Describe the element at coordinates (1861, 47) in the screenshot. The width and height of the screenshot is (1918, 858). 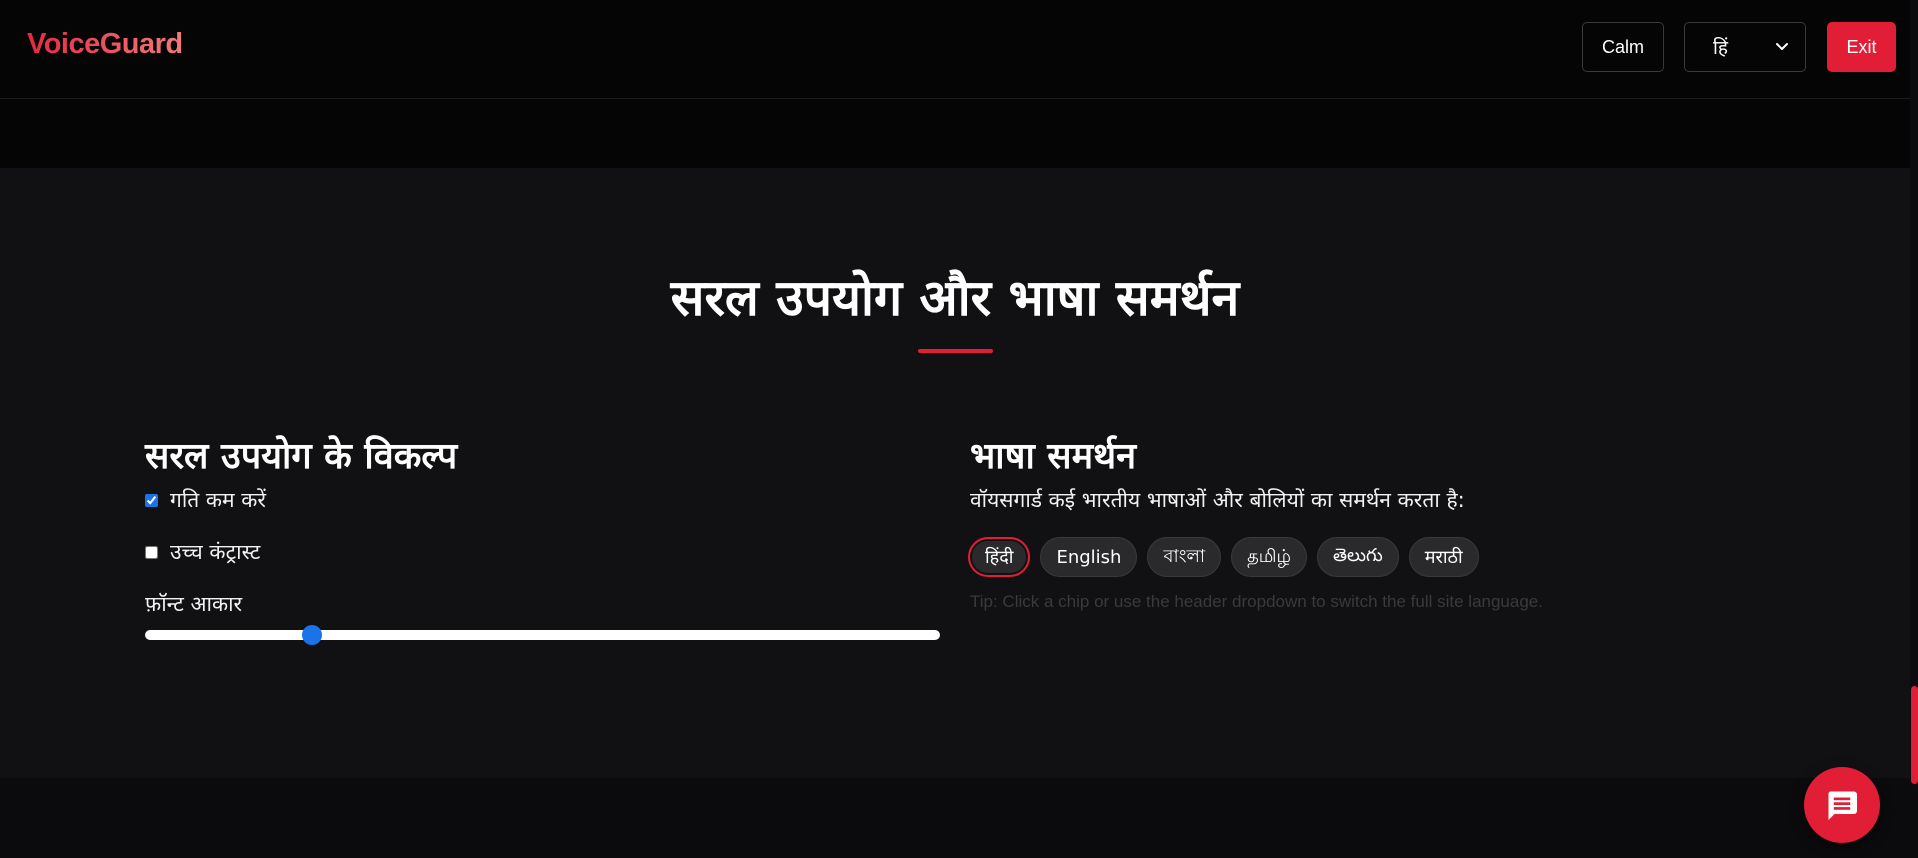
I see `exit-button: Exit` at that location.